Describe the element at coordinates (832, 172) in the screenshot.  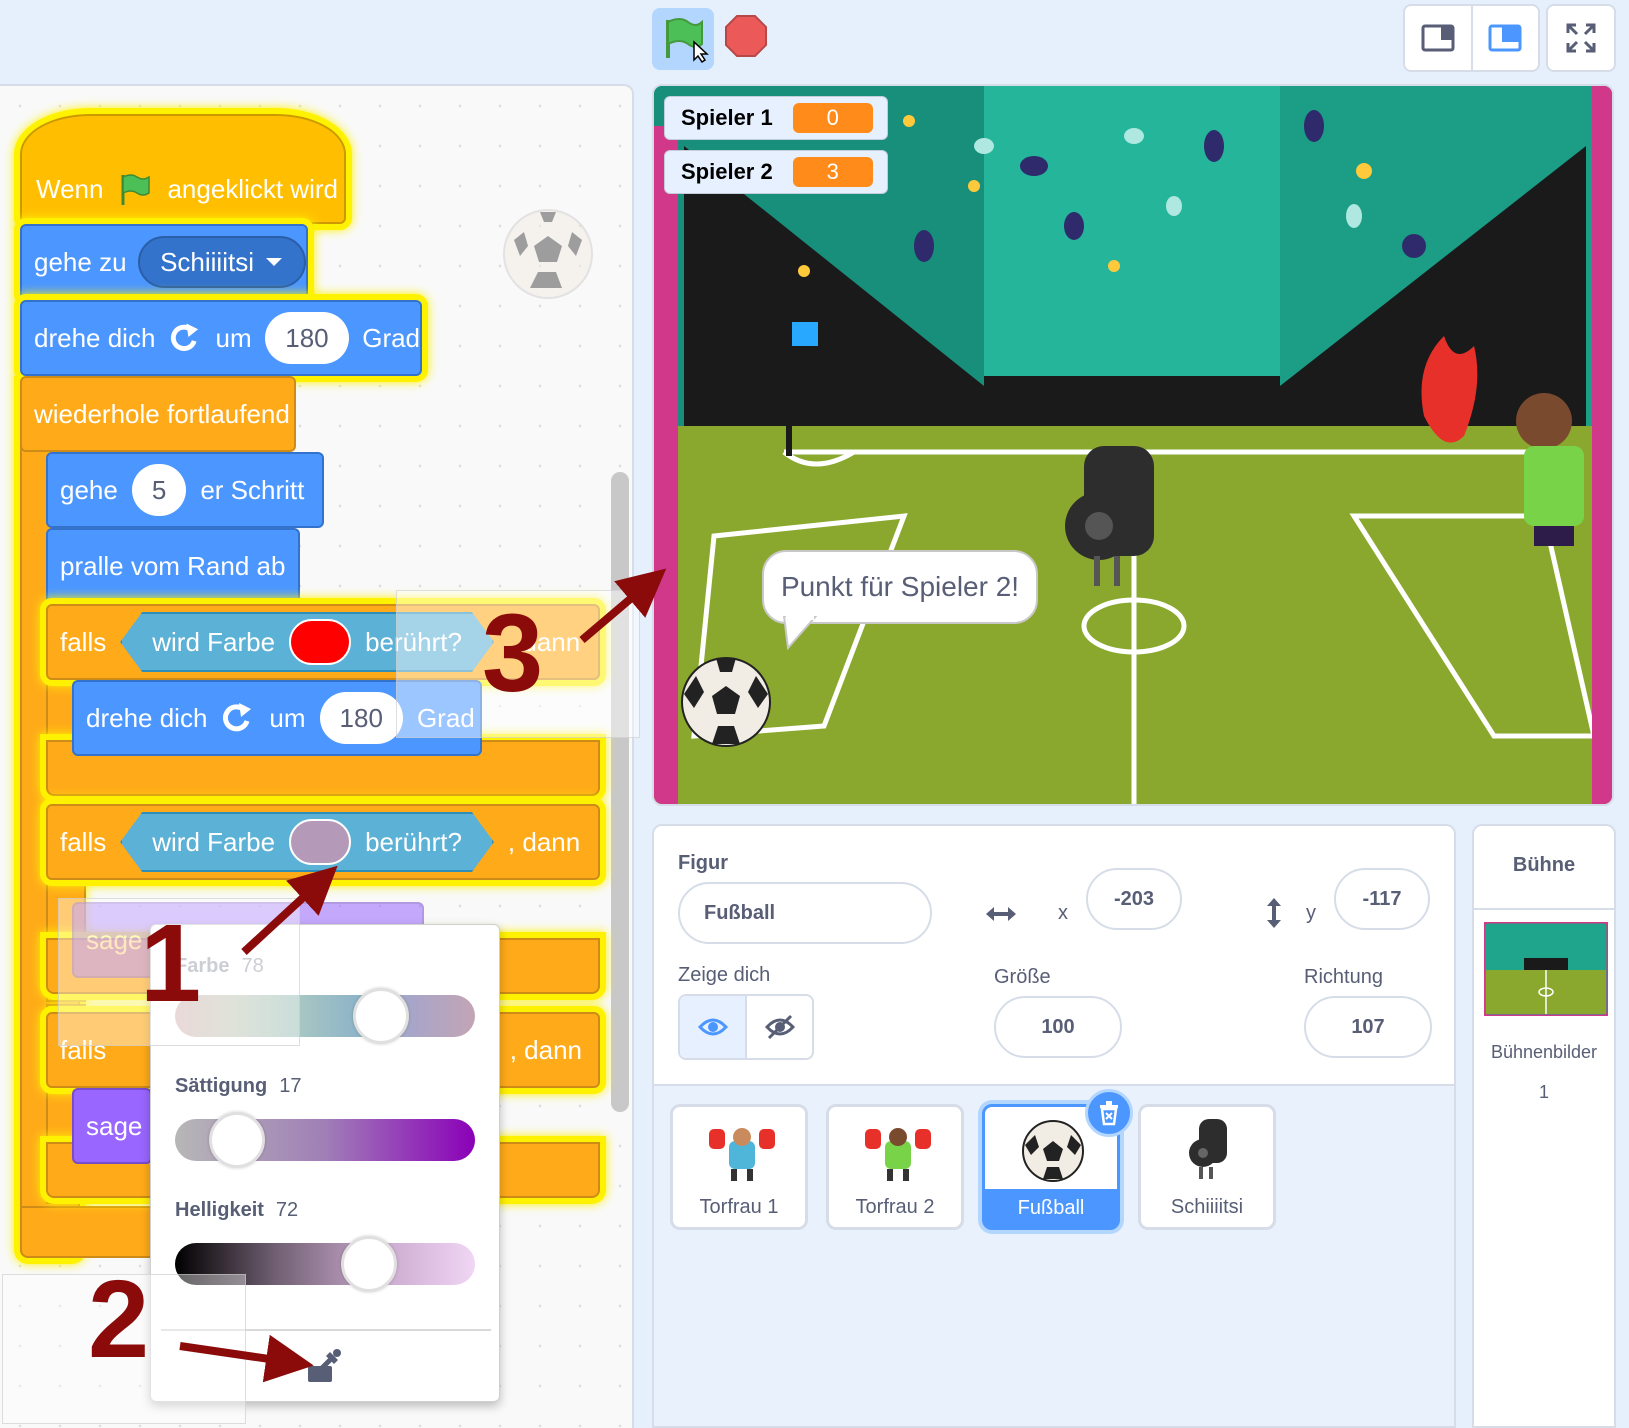
I see `monitor-value: 3` at that location.